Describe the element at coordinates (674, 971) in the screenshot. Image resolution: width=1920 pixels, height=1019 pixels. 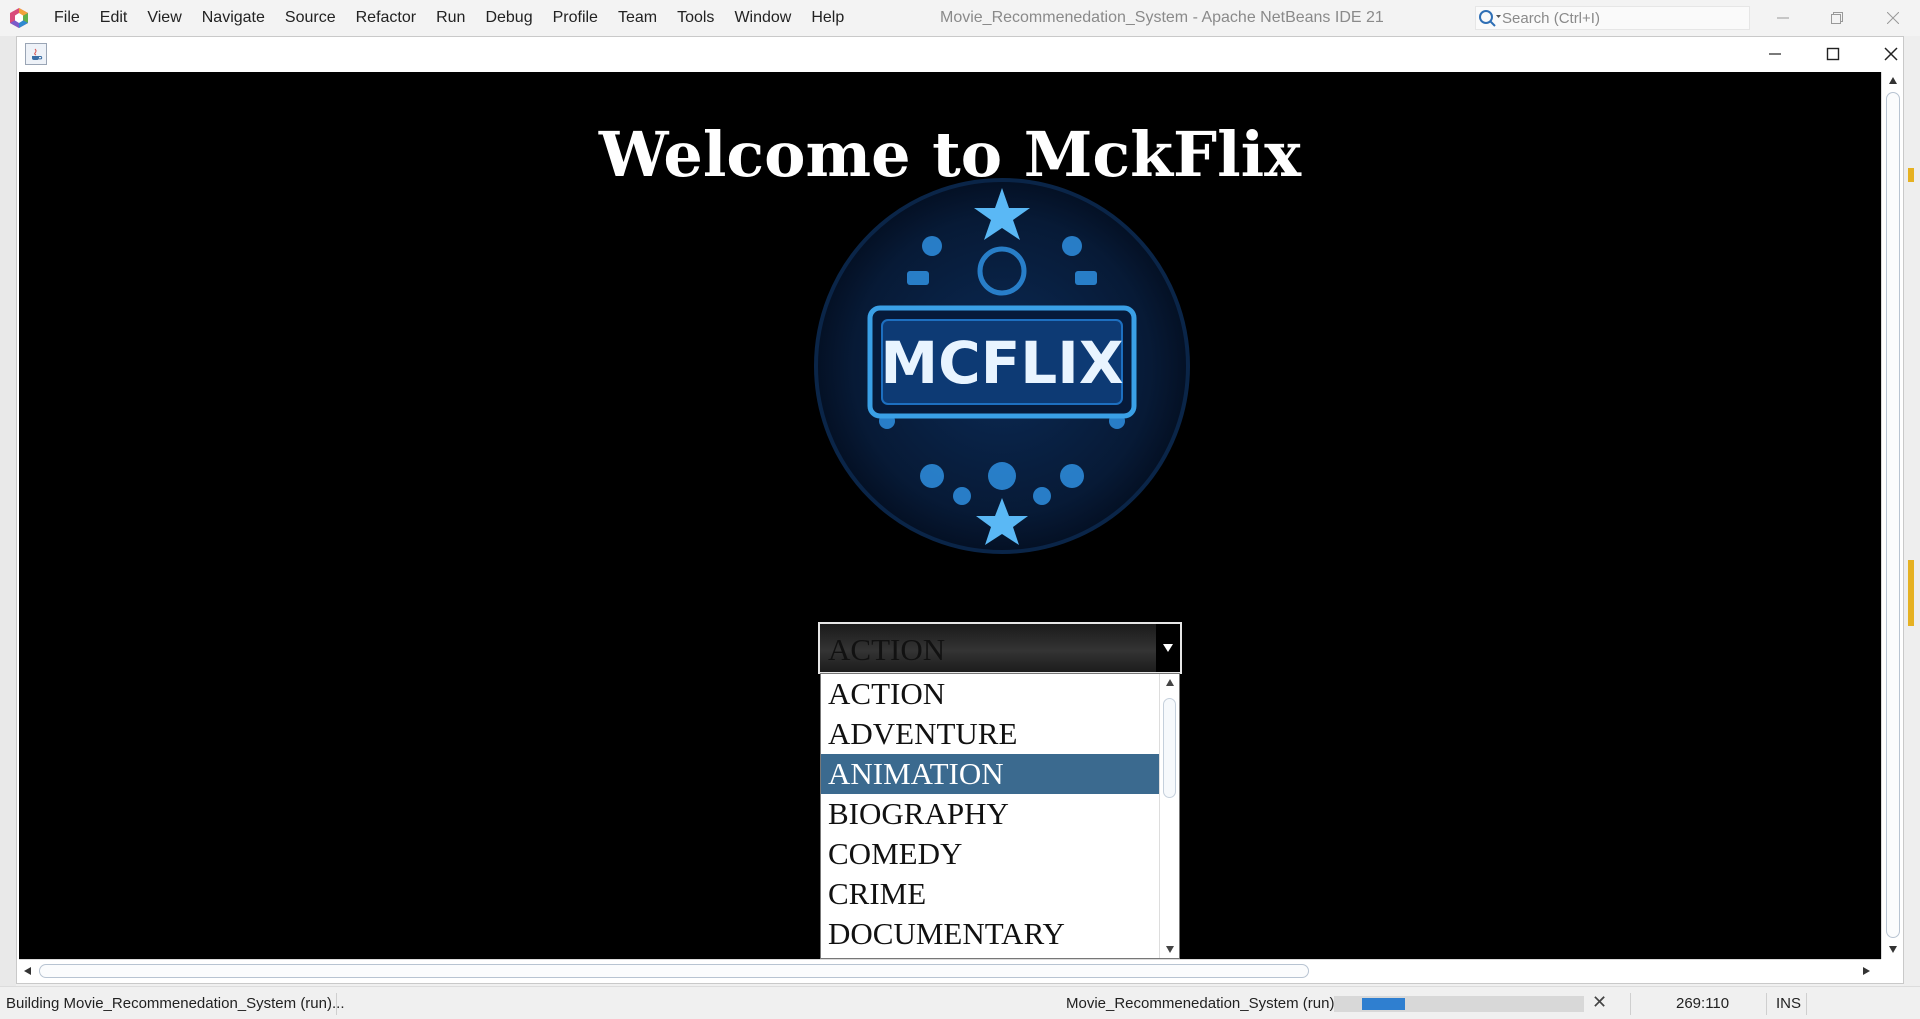
I see `horizontal-scroll-thumb` at that location.